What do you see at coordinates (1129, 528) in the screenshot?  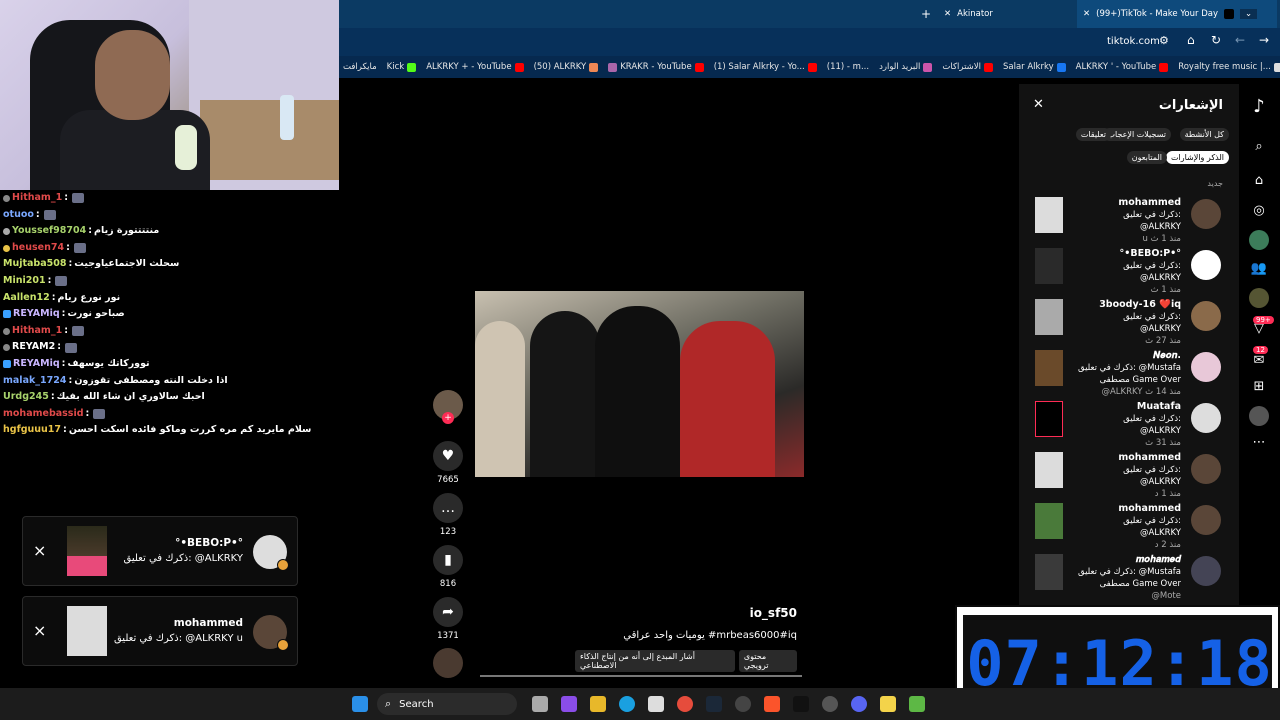 I see `notification-item: mohammed ذكرك في تعليق: @ALKRKY منذ 2 د` at bounding box center [1129, 528].